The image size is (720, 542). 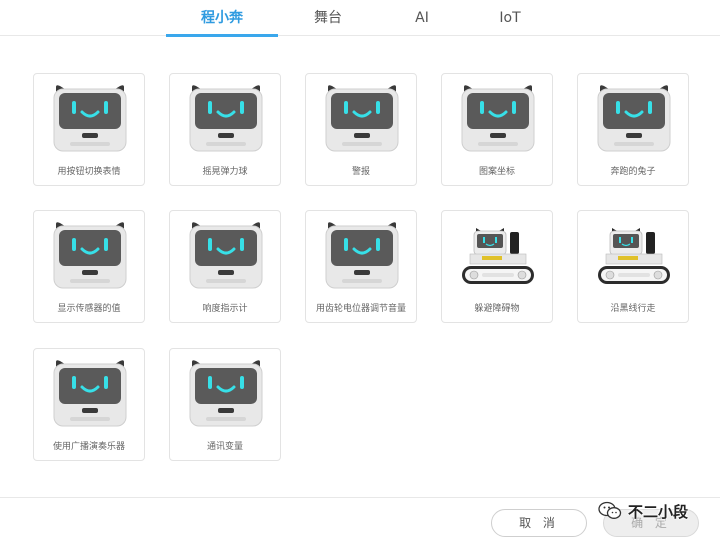 I want to click on example-card: 使用广播演奏乐器, so click(x=89, y=404).